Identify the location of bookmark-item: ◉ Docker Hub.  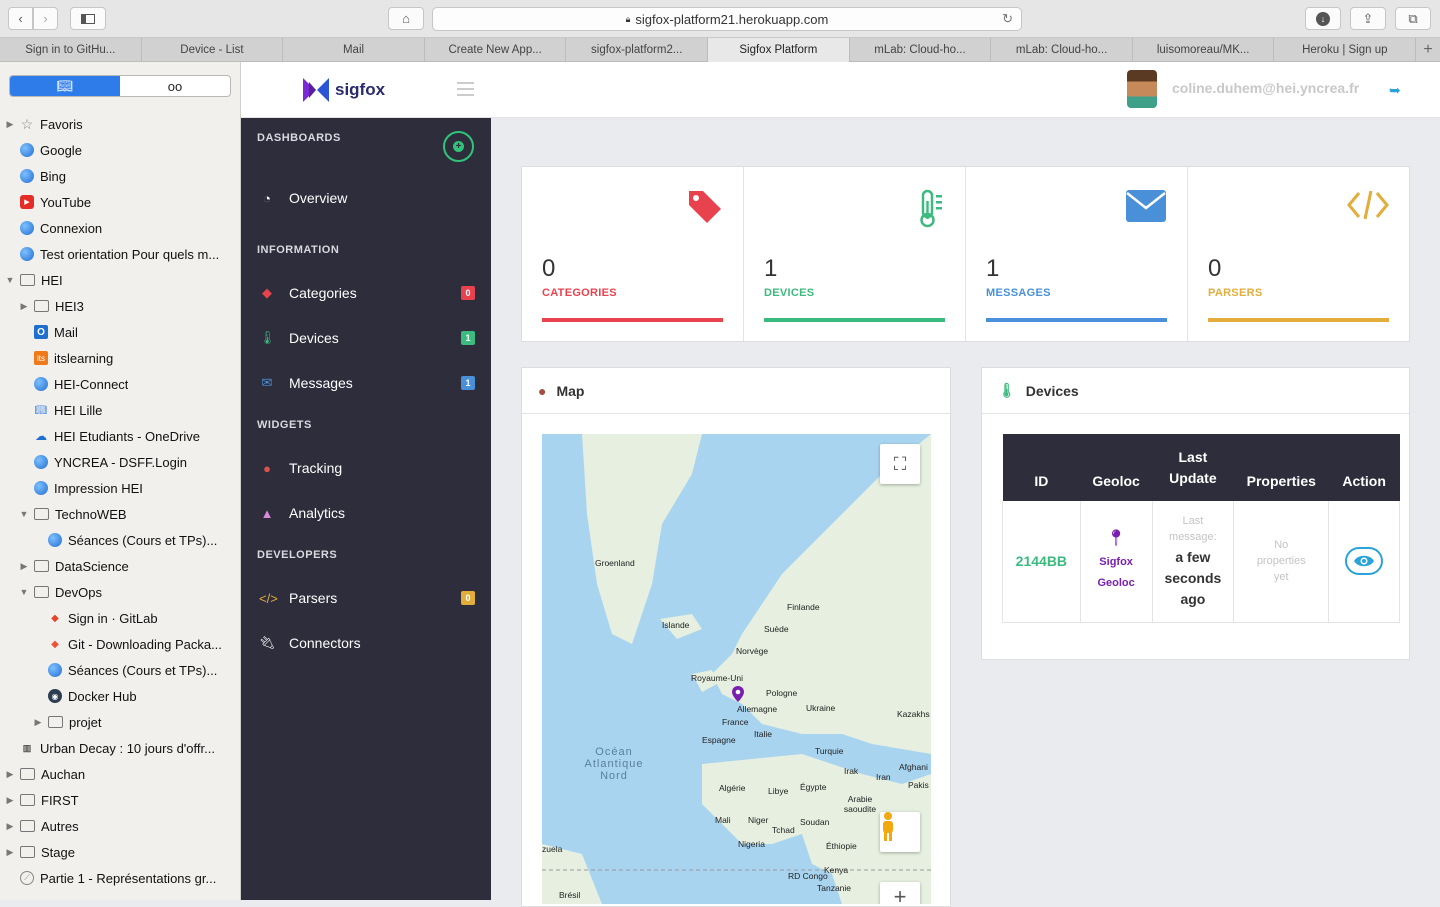
(120, 696).